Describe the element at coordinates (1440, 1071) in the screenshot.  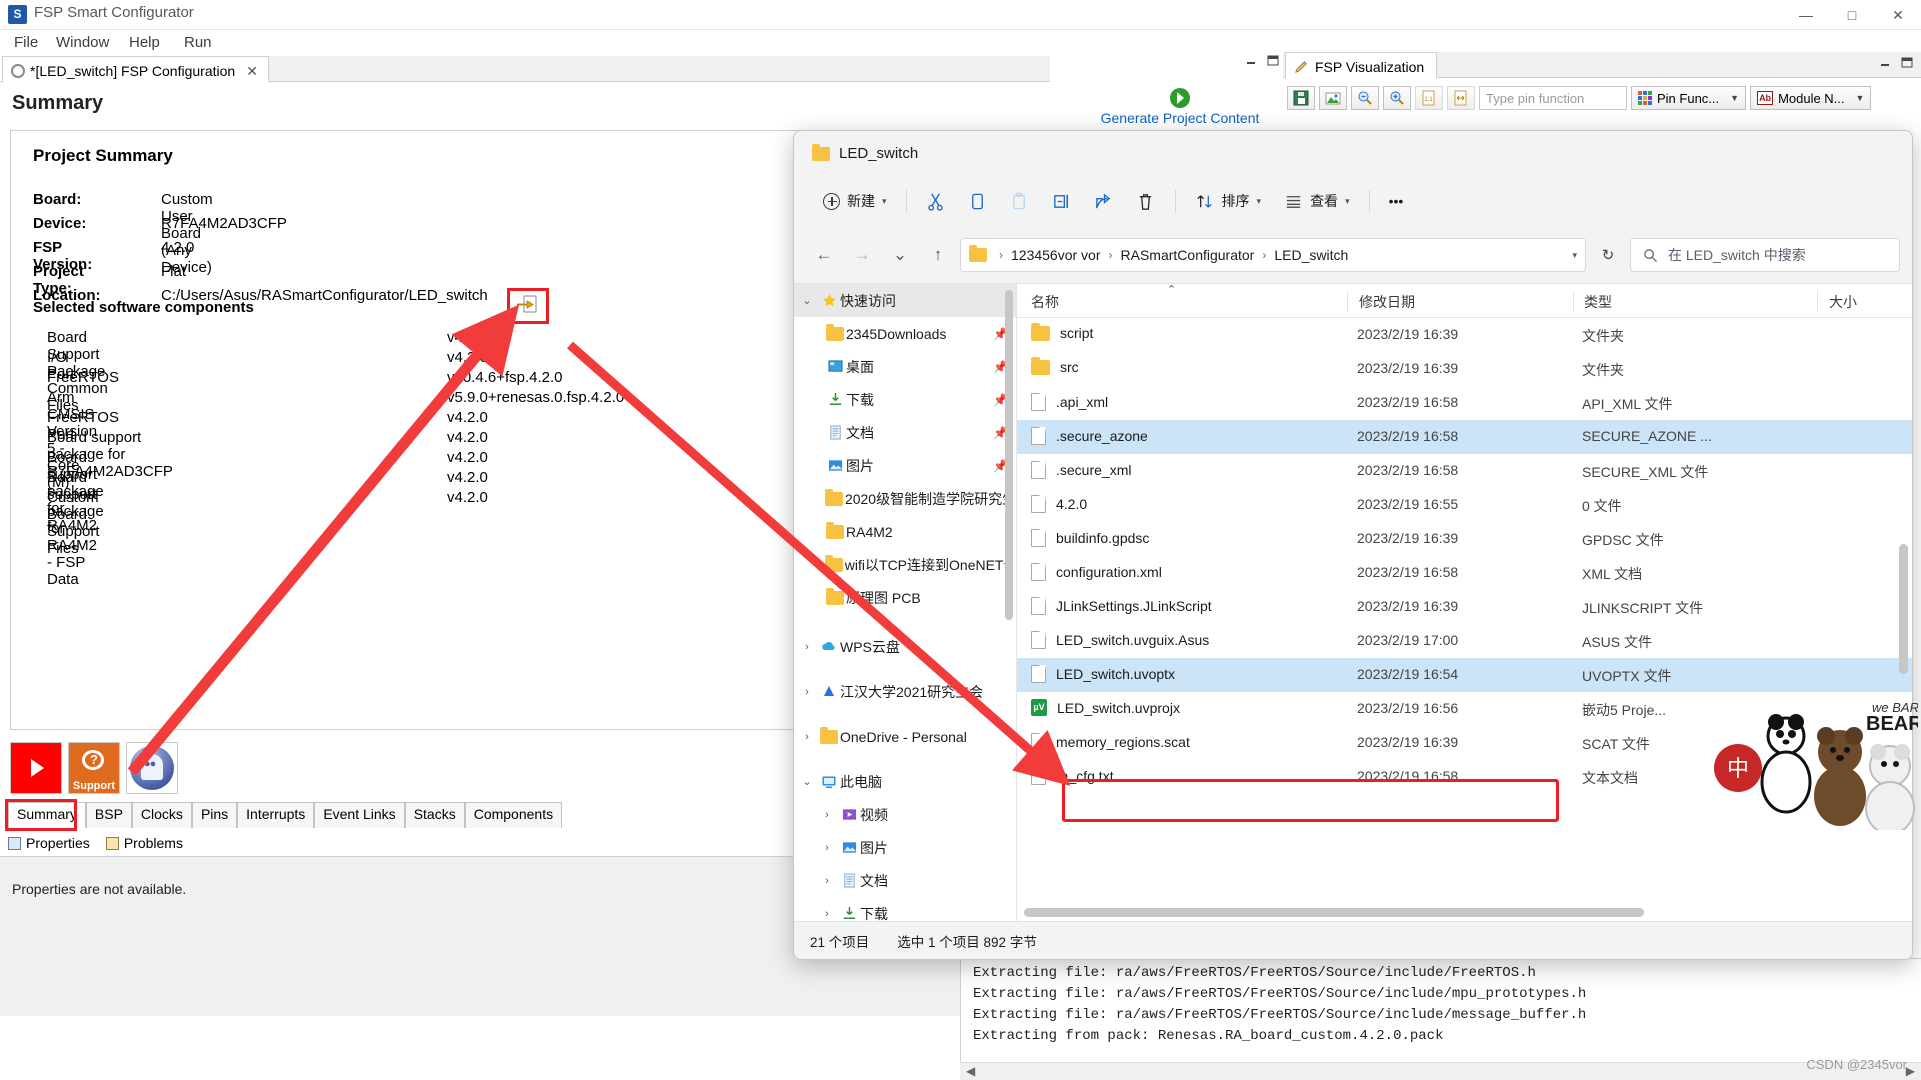
I see `console-horizontal-scrollbar: ◀ ▶` at that location.